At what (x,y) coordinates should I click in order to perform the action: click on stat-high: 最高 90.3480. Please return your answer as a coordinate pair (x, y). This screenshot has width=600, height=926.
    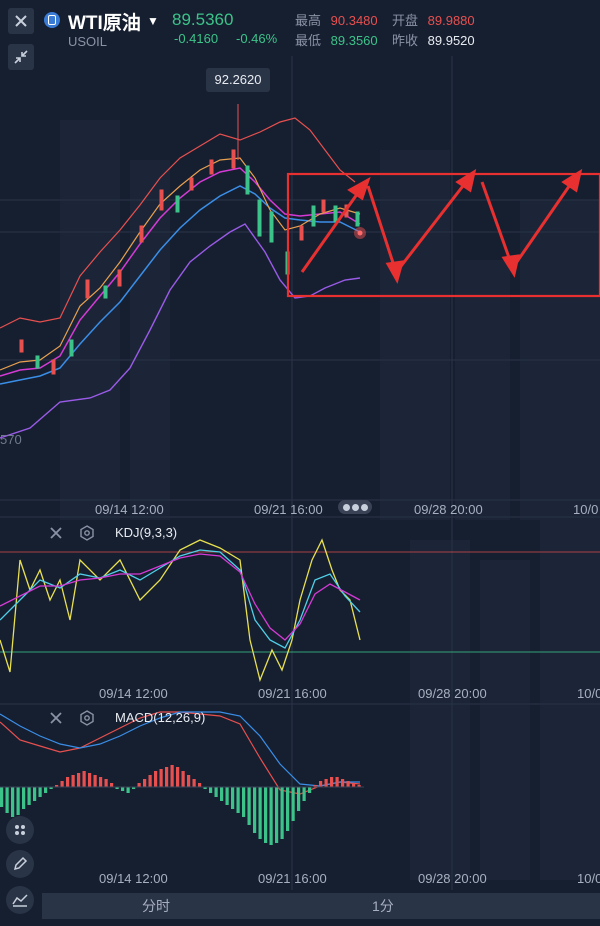
    Looking at the image, I should click on (336, 19).